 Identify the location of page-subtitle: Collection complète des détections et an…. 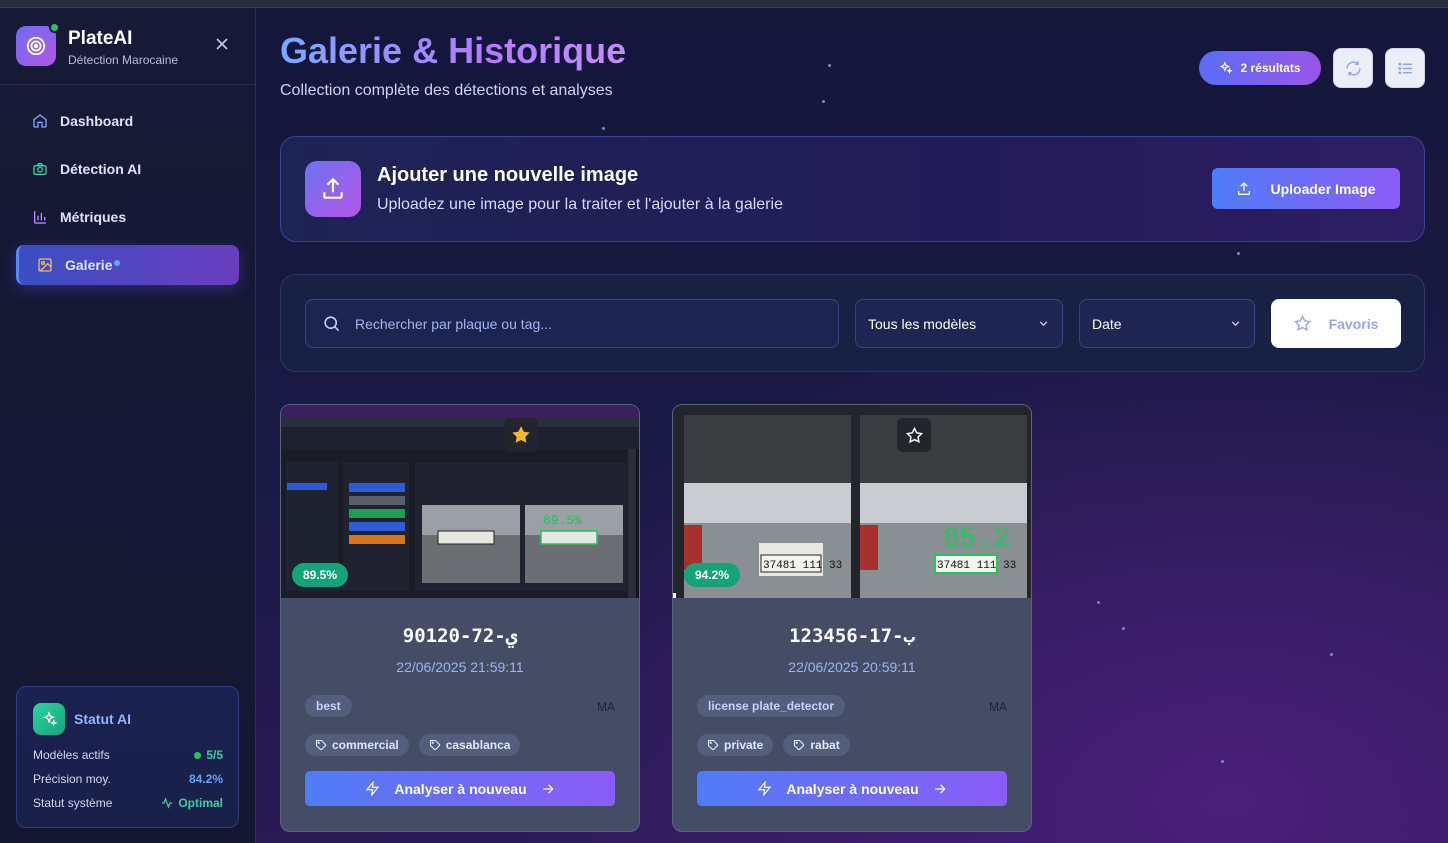
(446, 90).